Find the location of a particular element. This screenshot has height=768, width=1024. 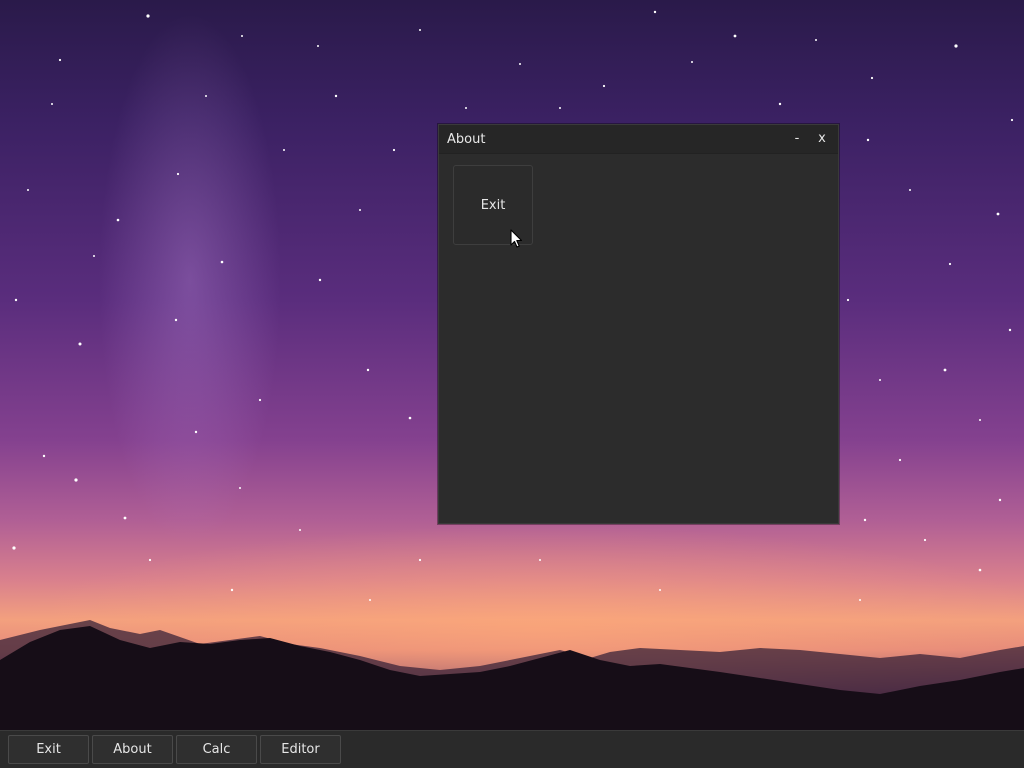

taskbar-item-calc: Calc is located at coordinates (216, 749).